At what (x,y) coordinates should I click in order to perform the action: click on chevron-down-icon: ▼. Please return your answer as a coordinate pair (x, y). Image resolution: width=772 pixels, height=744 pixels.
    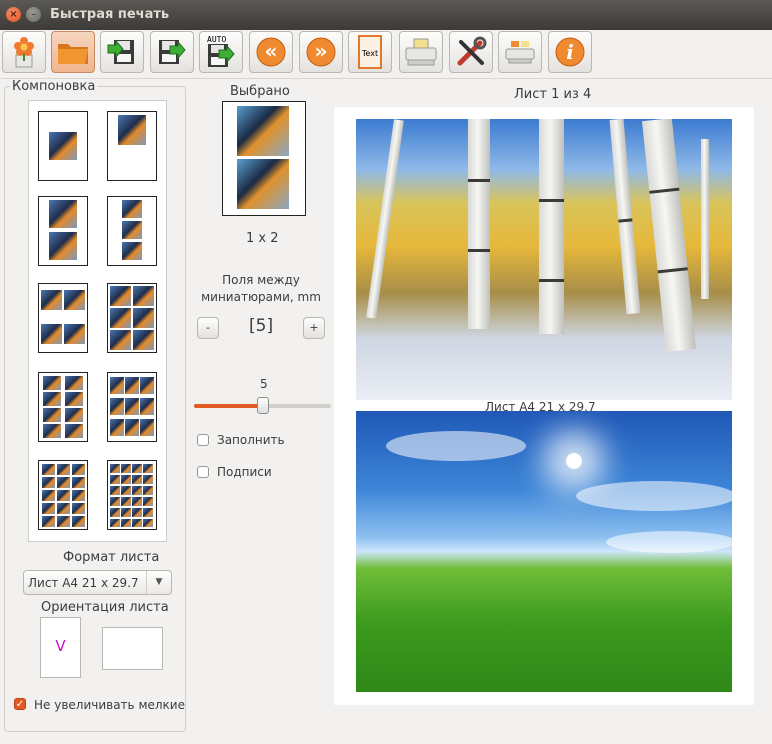
    Looking at the image, I should click on (158, 582).